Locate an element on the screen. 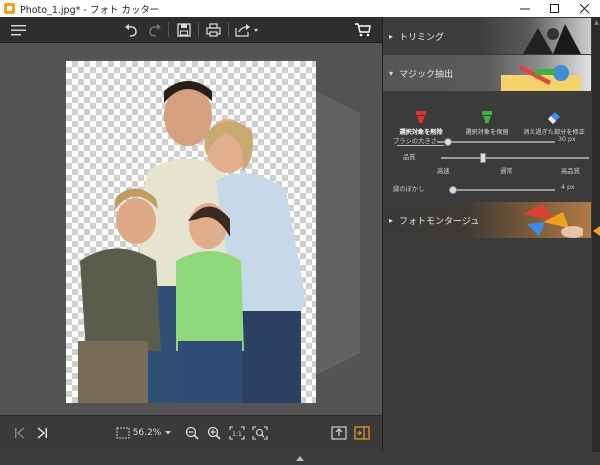 The image size is (600, 465). edge-blur-row: 縁のぼかし 4 px is located at coordinates (490, 190).